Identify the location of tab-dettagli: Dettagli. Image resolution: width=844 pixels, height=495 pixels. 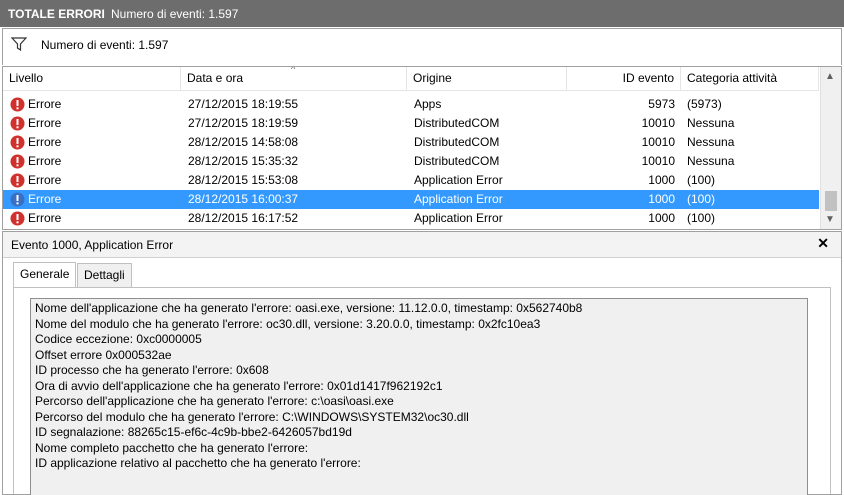
(104, 275).